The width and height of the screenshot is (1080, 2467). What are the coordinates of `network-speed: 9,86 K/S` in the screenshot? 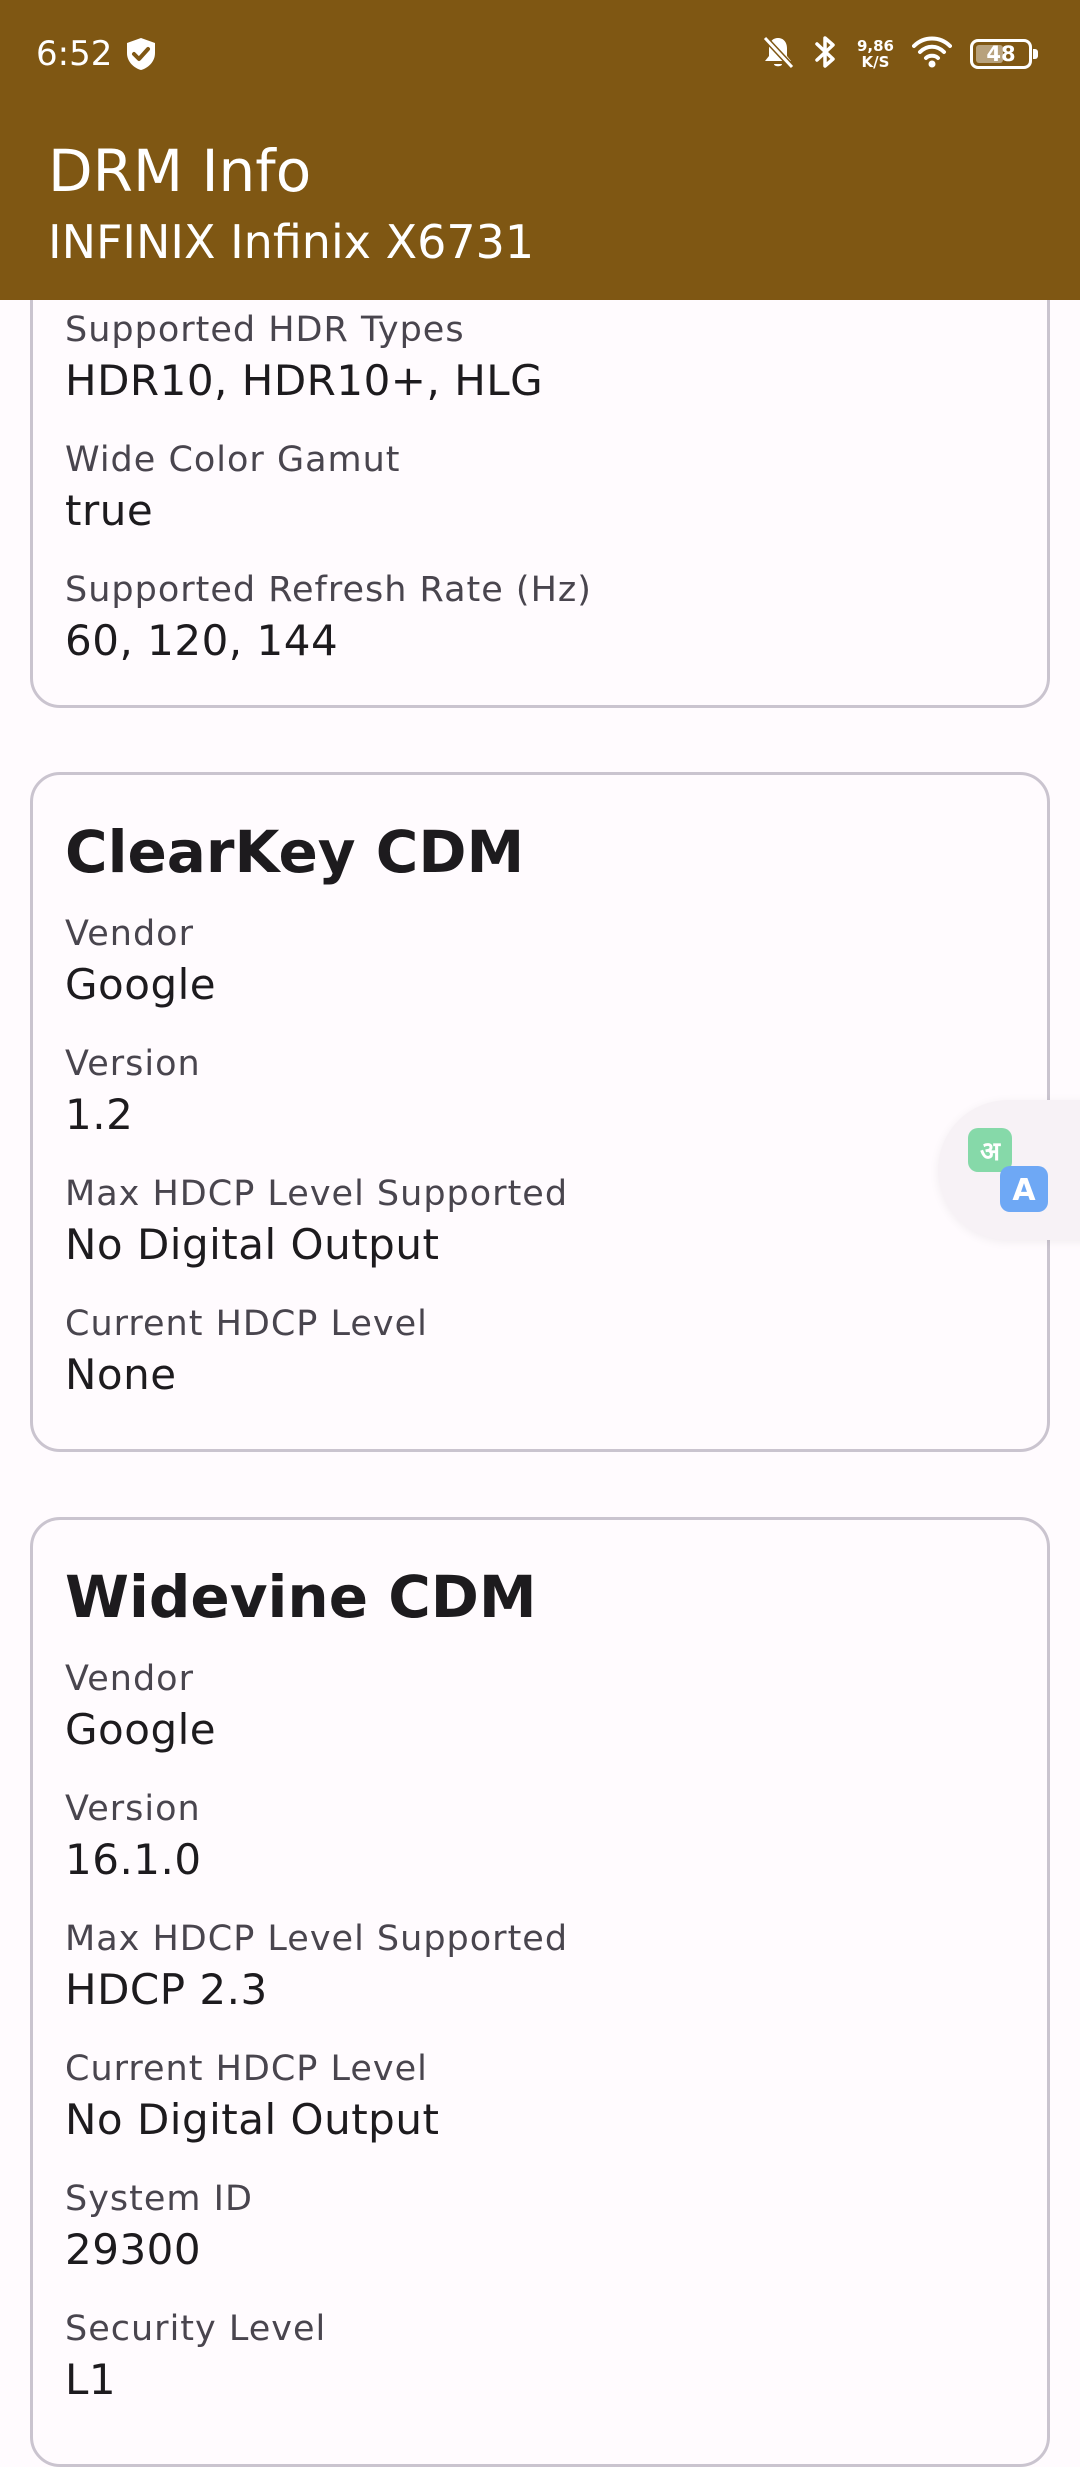 It's located at (875, 54).